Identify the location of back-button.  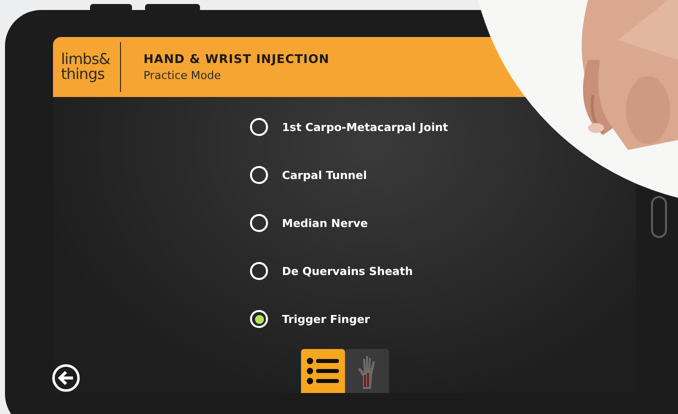
(66, 378).